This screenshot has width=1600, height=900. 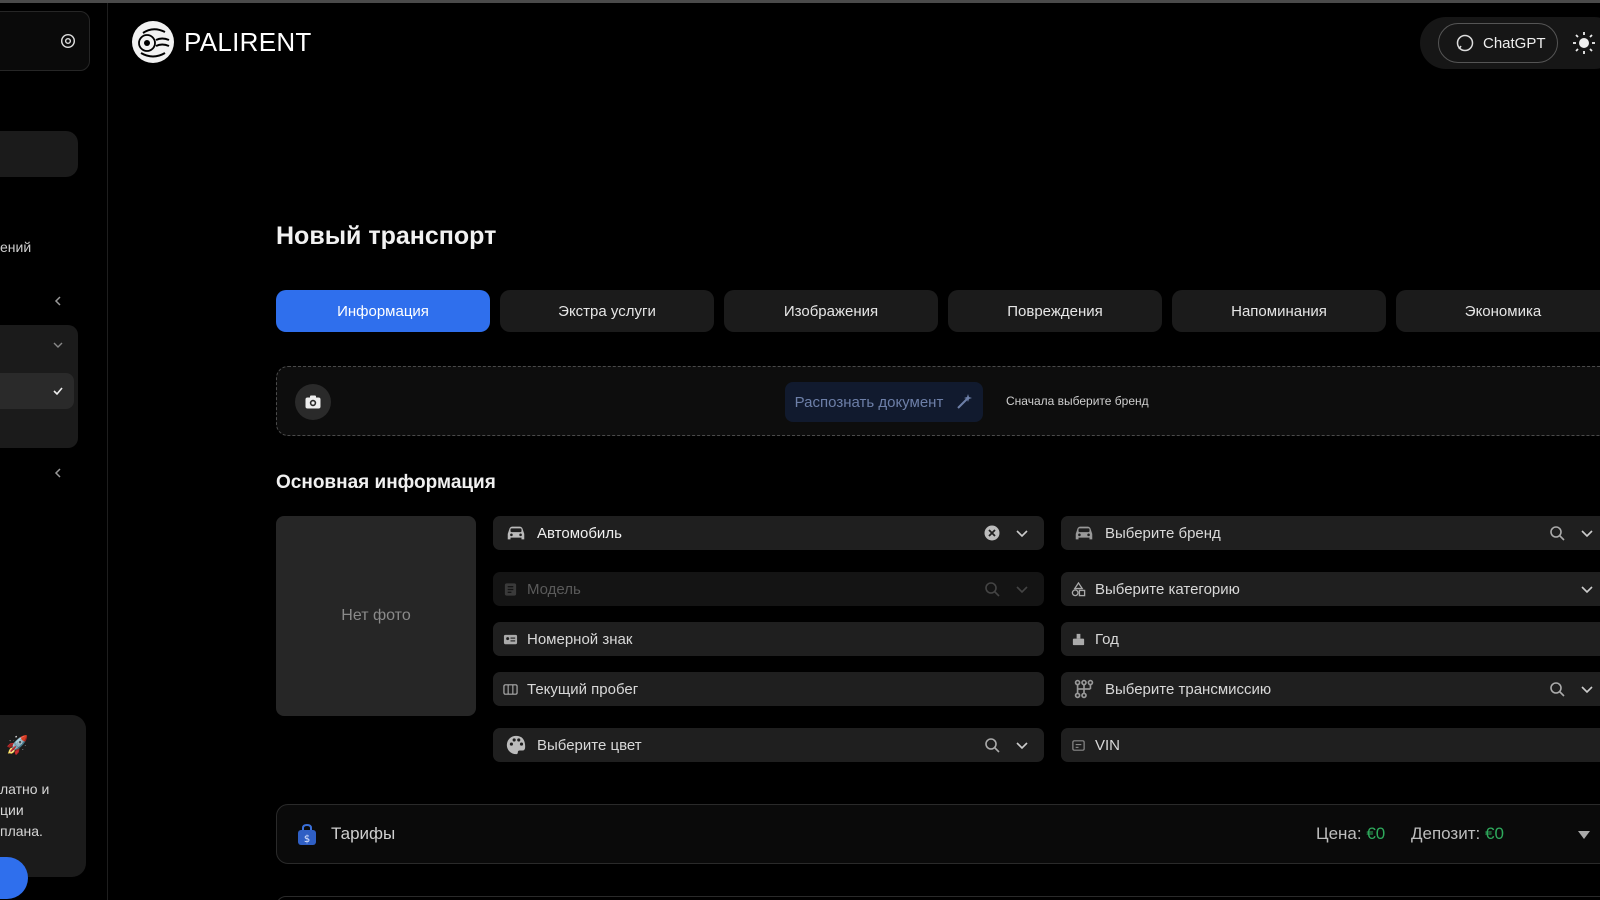 What do you see at coordinates (58, 391) in the screenshot?
I see `check-icon` at bounding box center [58, 391].